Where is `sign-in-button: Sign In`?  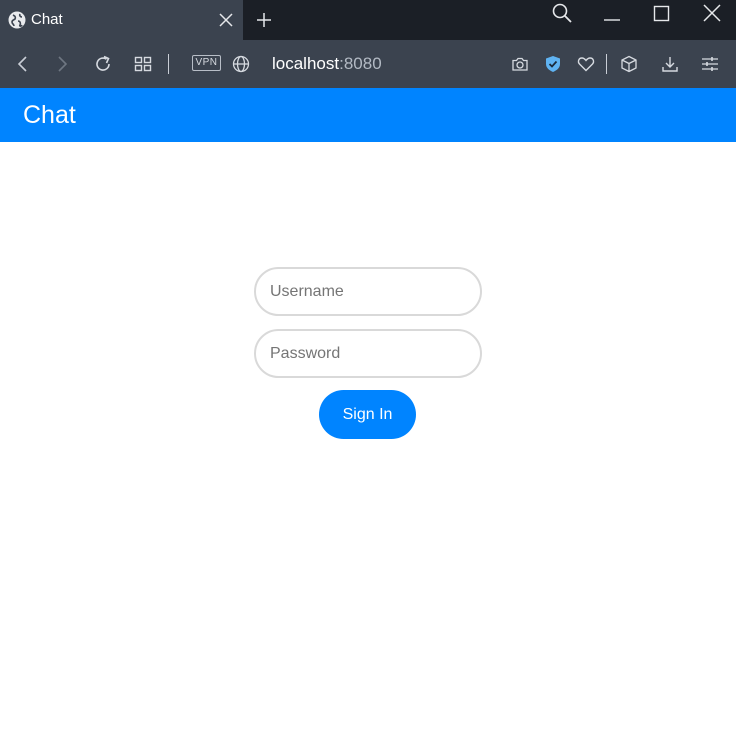
sign-in-button: Sign In is located at coordinates (367, 414).